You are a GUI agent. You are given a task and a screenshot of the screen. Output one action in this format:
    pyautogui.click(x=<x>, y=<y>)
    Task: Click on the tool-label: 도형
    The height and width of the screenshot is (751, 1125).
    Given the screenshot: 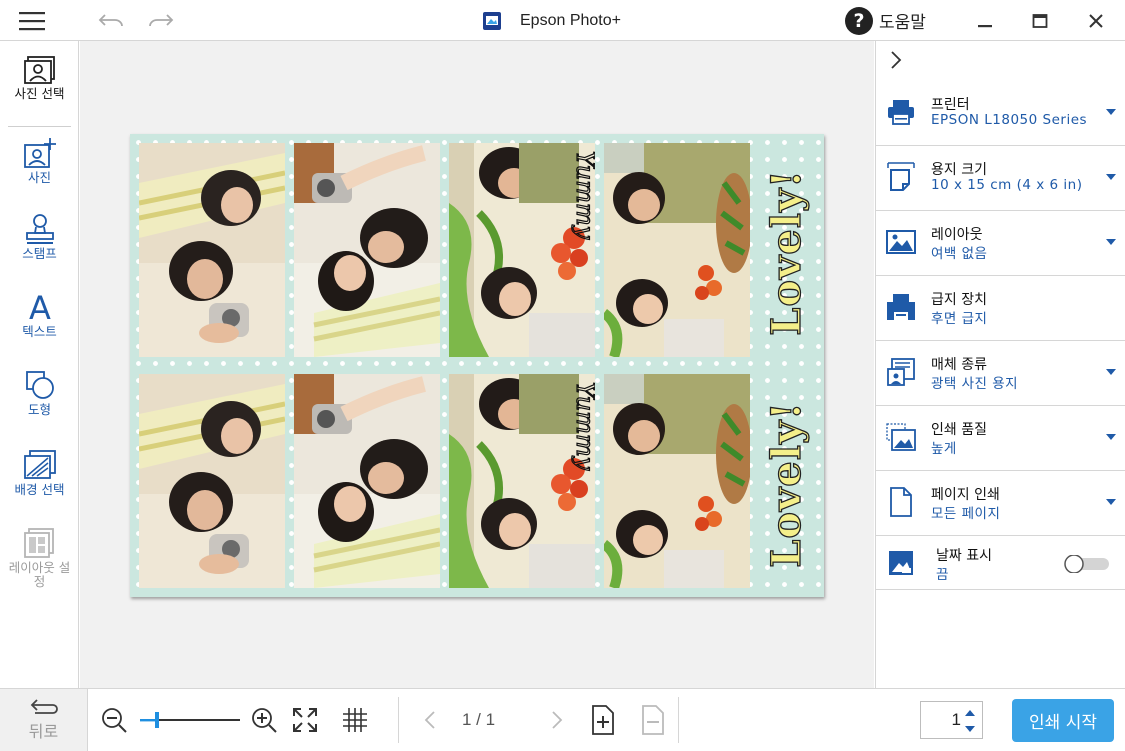 What is the action you would take?
    pyautogui.click(x=39, y=409)
    